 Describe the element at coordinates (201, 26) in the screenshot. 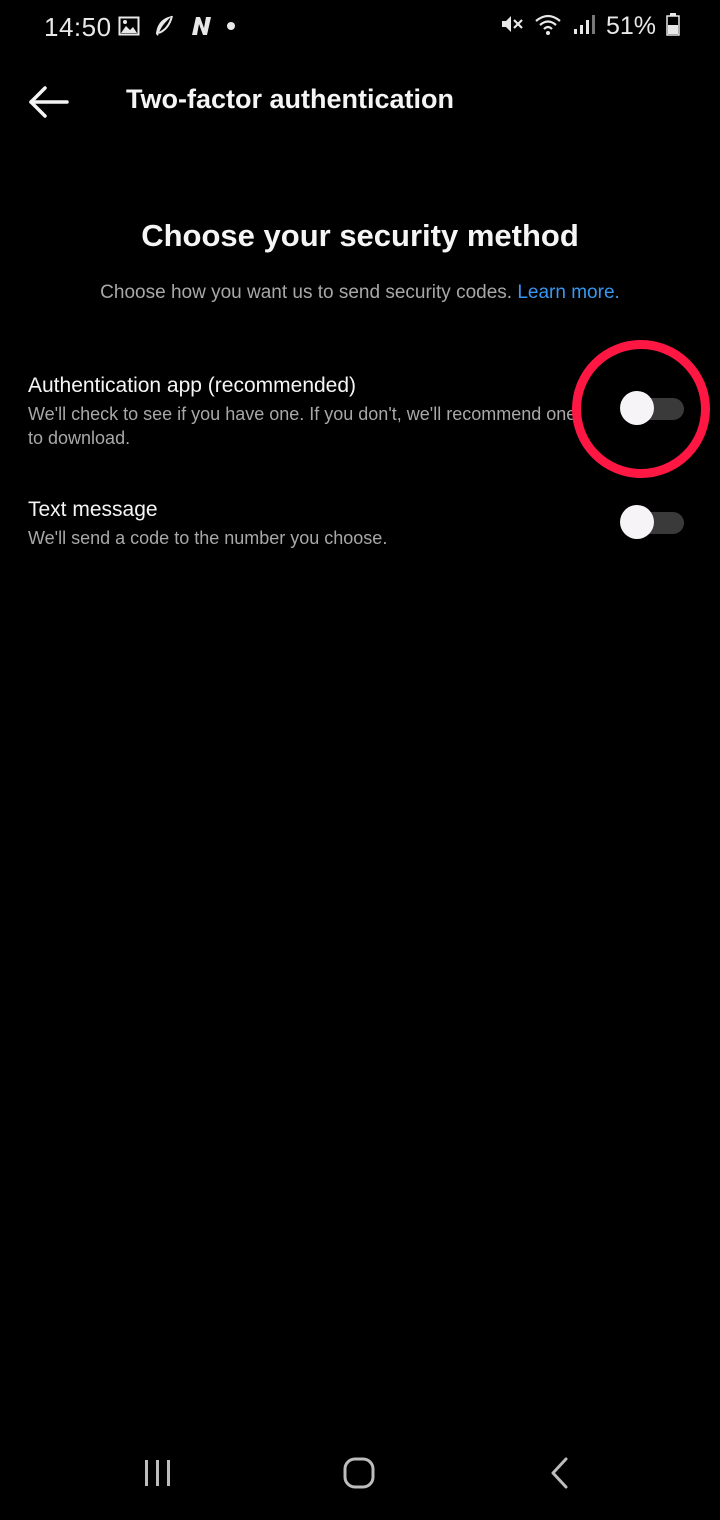

I see `n-app-icon` at that location.